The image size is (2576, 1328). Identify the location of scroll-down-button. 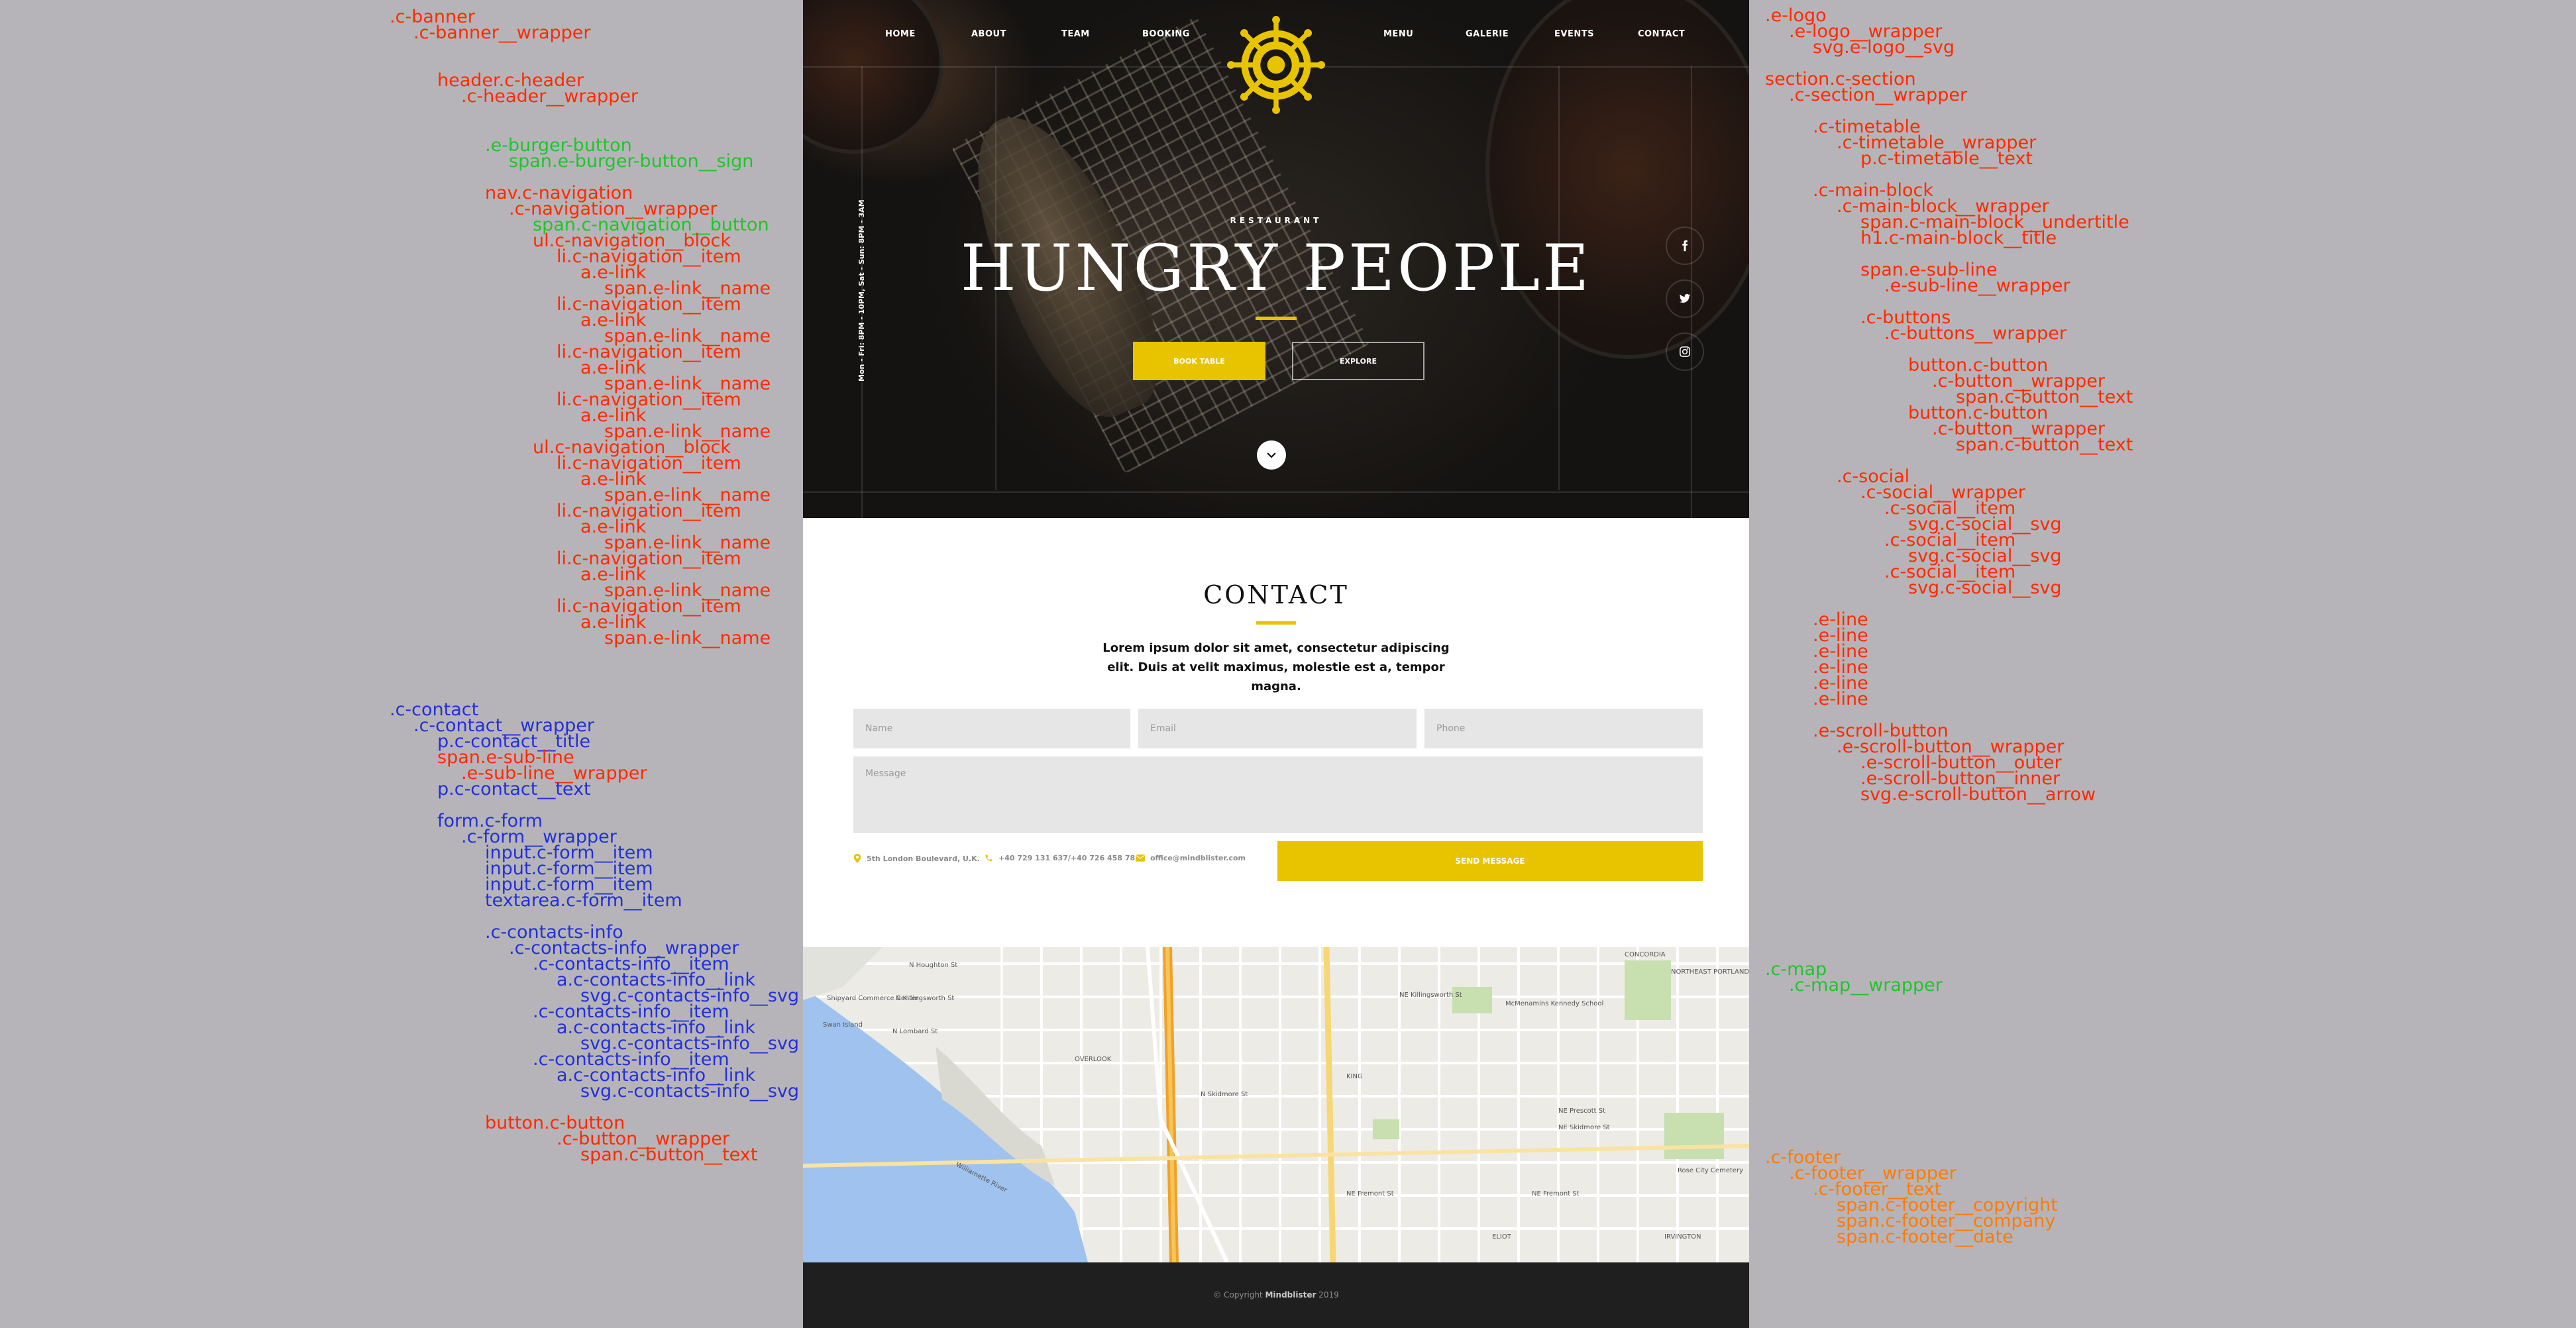
(1271, 455).